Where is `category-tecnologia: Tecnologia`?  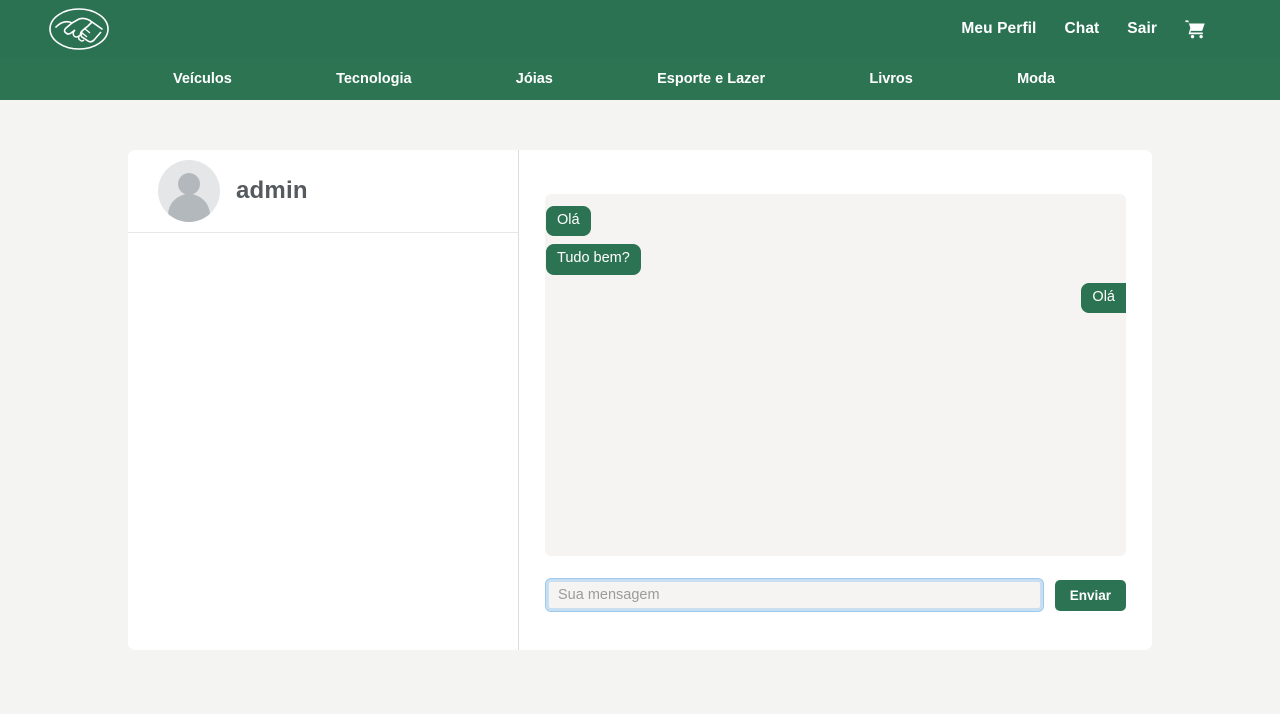
category-tecnologia: Tecnologia is located at coordinates (373, 79).